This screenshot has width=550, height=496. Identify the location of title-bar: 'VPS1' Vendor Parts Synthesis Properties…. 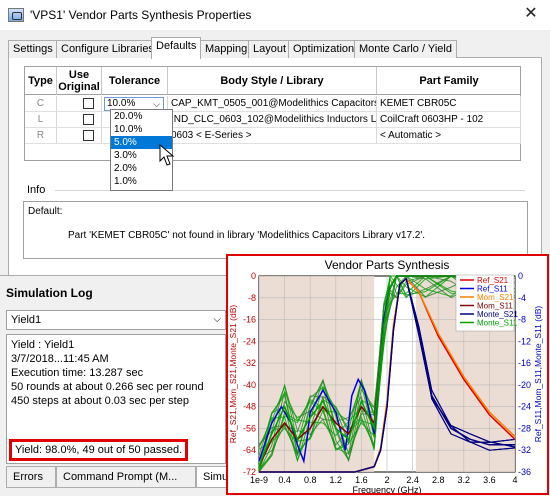
(275, 15).